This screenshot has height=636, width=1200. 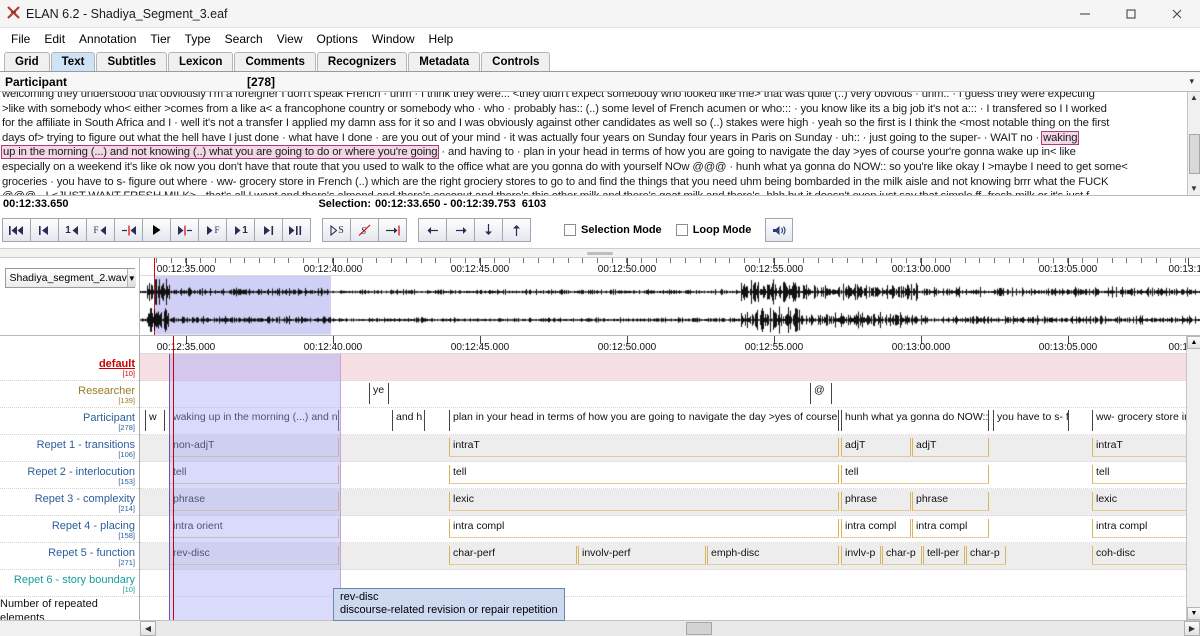 I want to click on tier-name-repet-6-story-boundary: Repet 6 - story boundary [10], so click(x=69, y=583).